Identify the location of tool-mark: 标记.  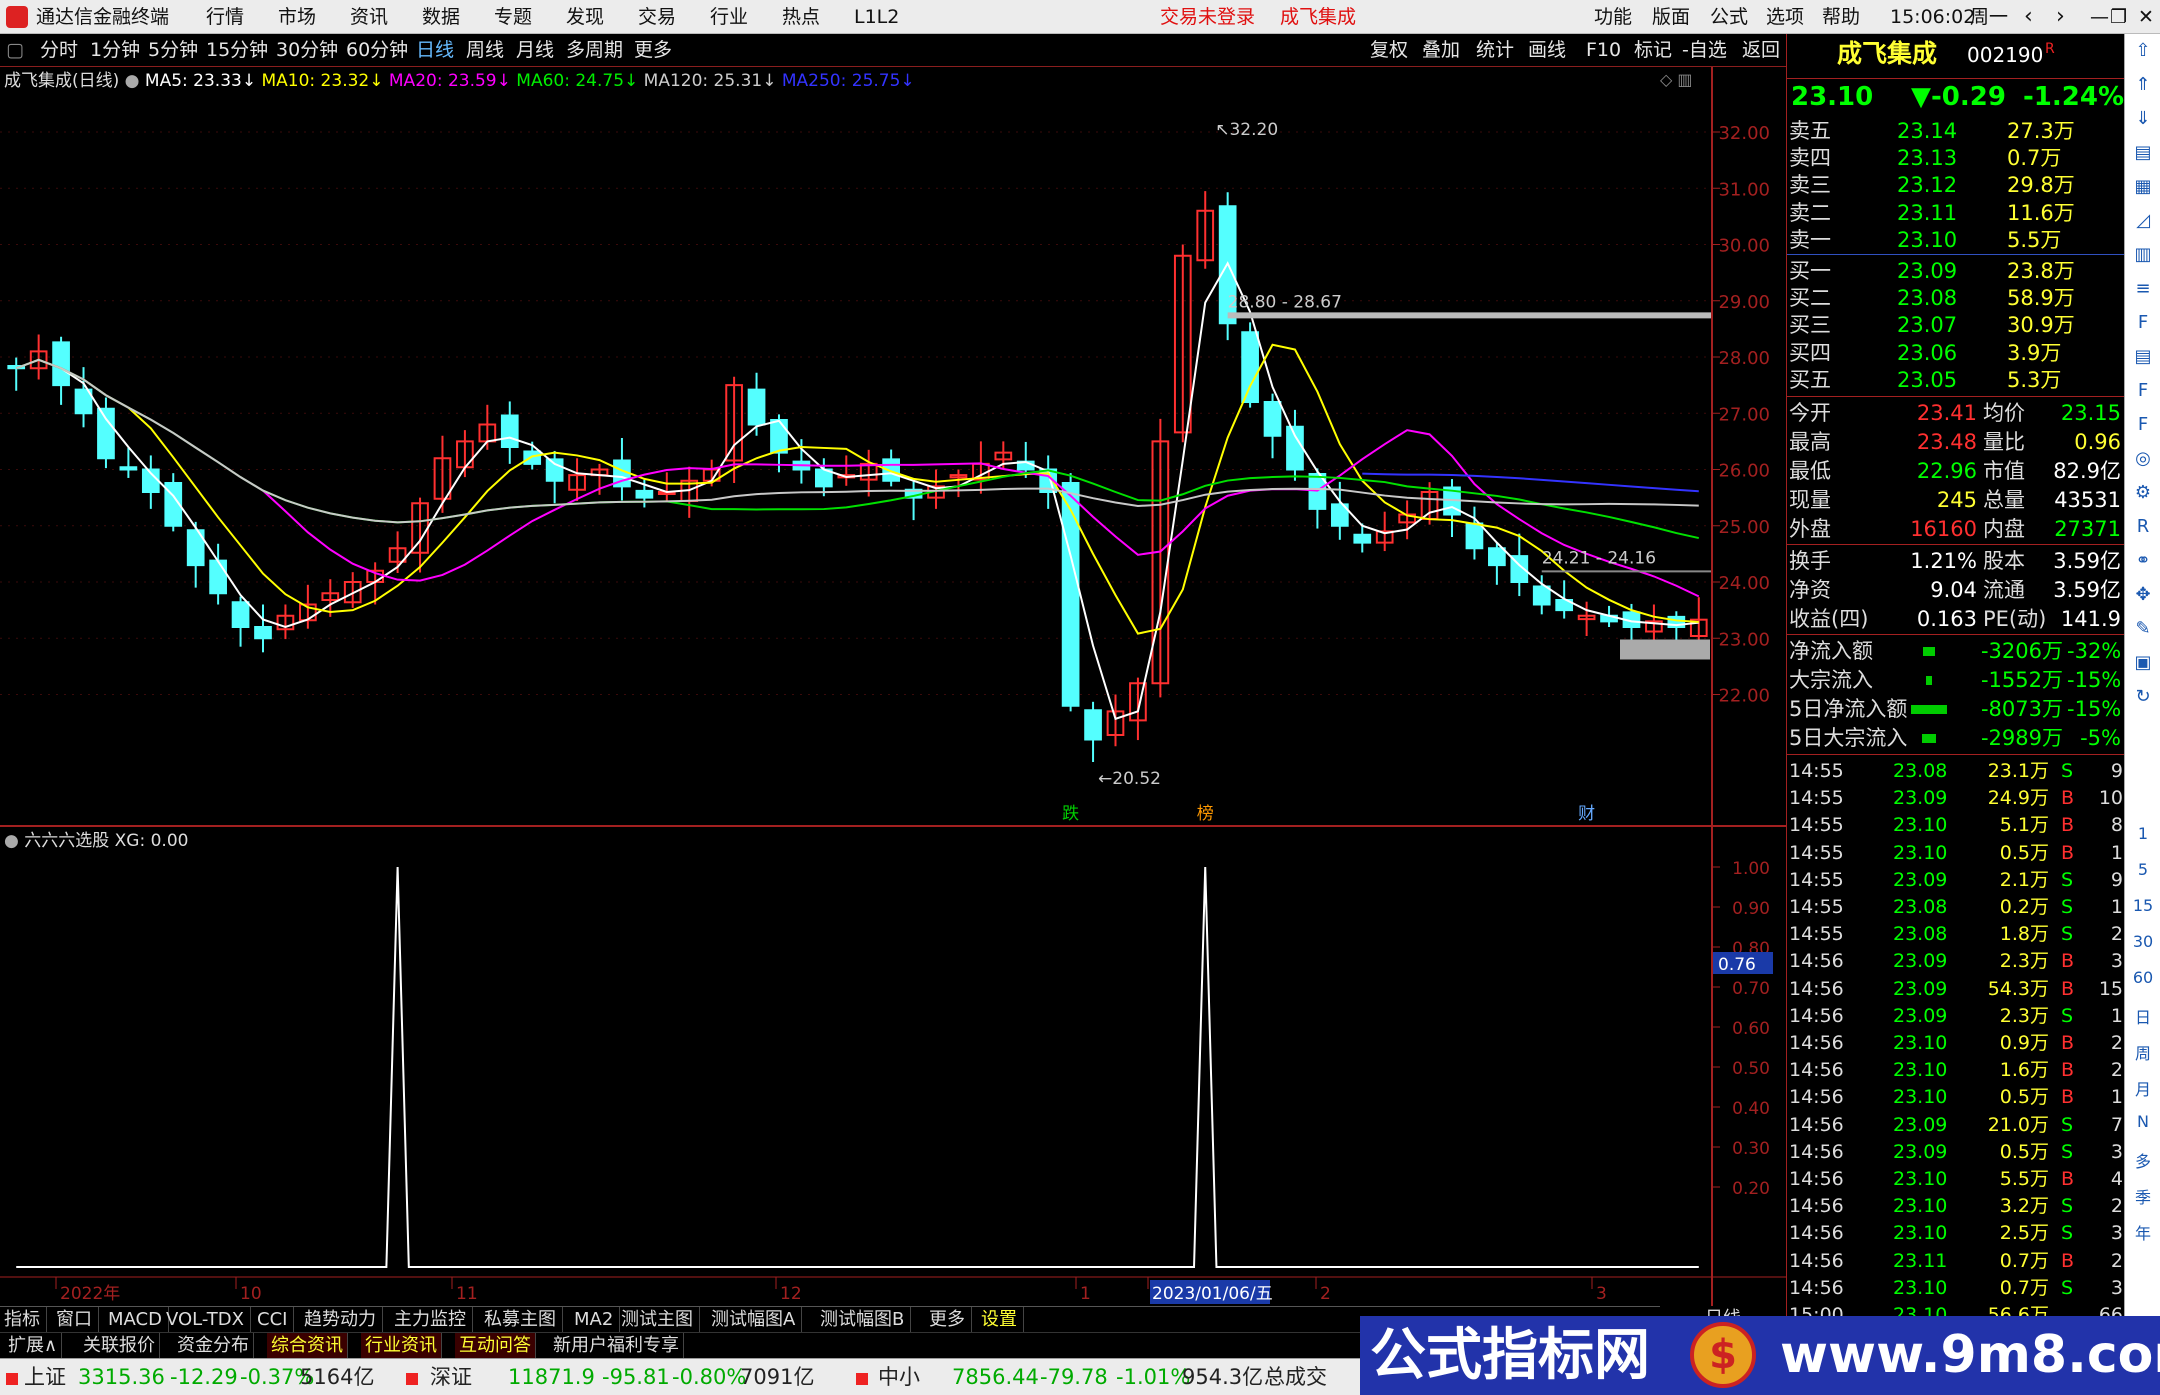
(1653, 50).